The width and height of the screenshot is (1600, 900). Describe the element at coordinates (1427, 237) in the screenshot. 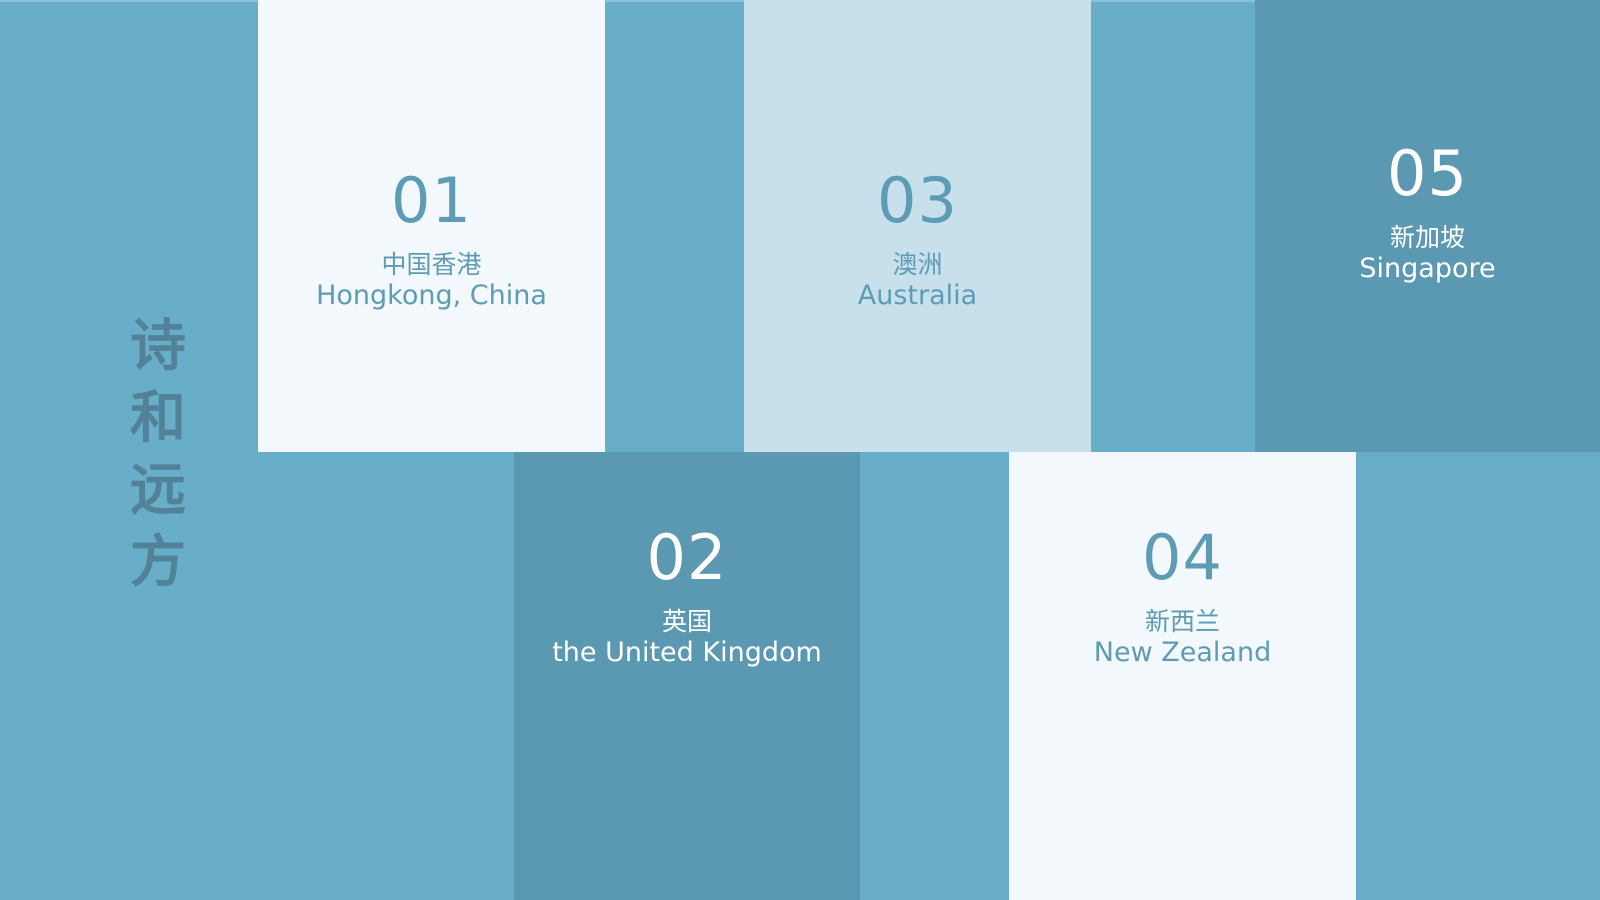

I see `card-chinese-name: 新加坡` at that location.